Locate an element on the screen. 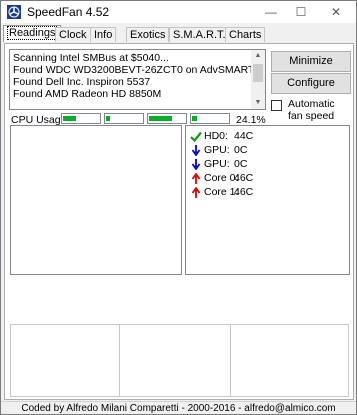 This screenshot has width=357, height=415. log-line: Found AMD Radeon HD 8850M is located at coordinates (87, 94).